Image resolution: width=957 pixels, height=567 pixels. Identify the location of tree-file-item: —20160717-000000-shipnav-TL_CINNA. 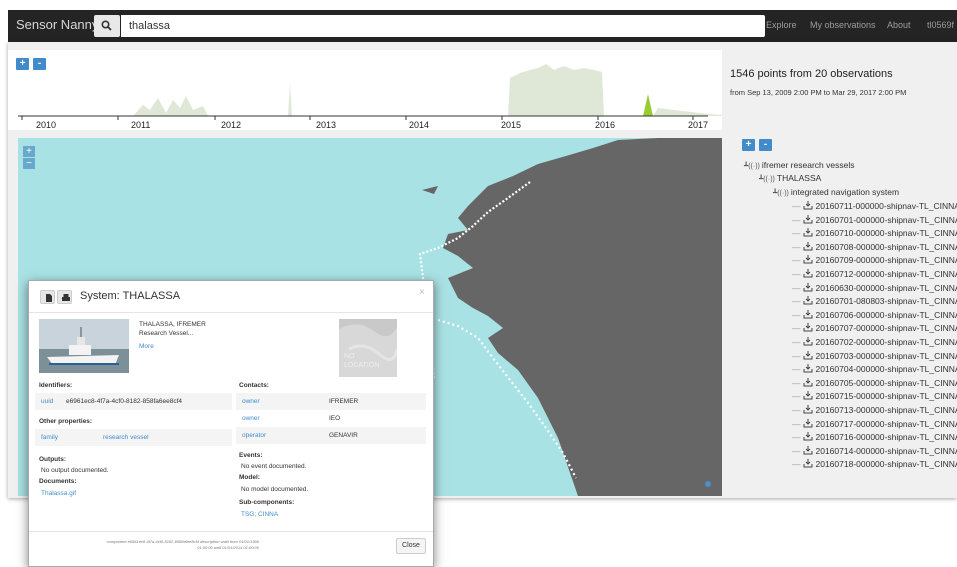
(874, 423).